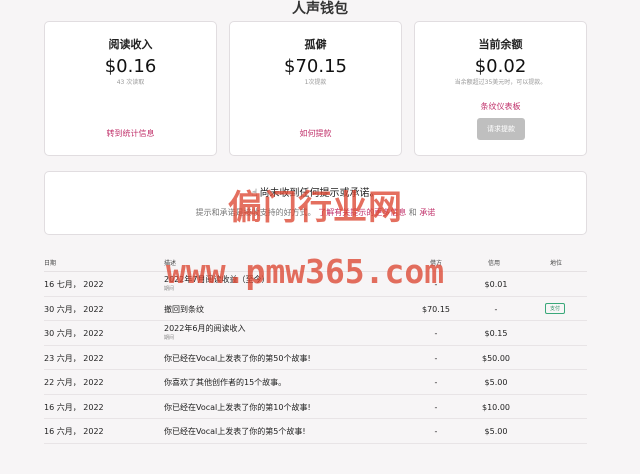  Describe the element at coordinates (225, 382) in the screenshot. I see `row-description: 你喜欢了其他创作者的15个故事。` at that location.